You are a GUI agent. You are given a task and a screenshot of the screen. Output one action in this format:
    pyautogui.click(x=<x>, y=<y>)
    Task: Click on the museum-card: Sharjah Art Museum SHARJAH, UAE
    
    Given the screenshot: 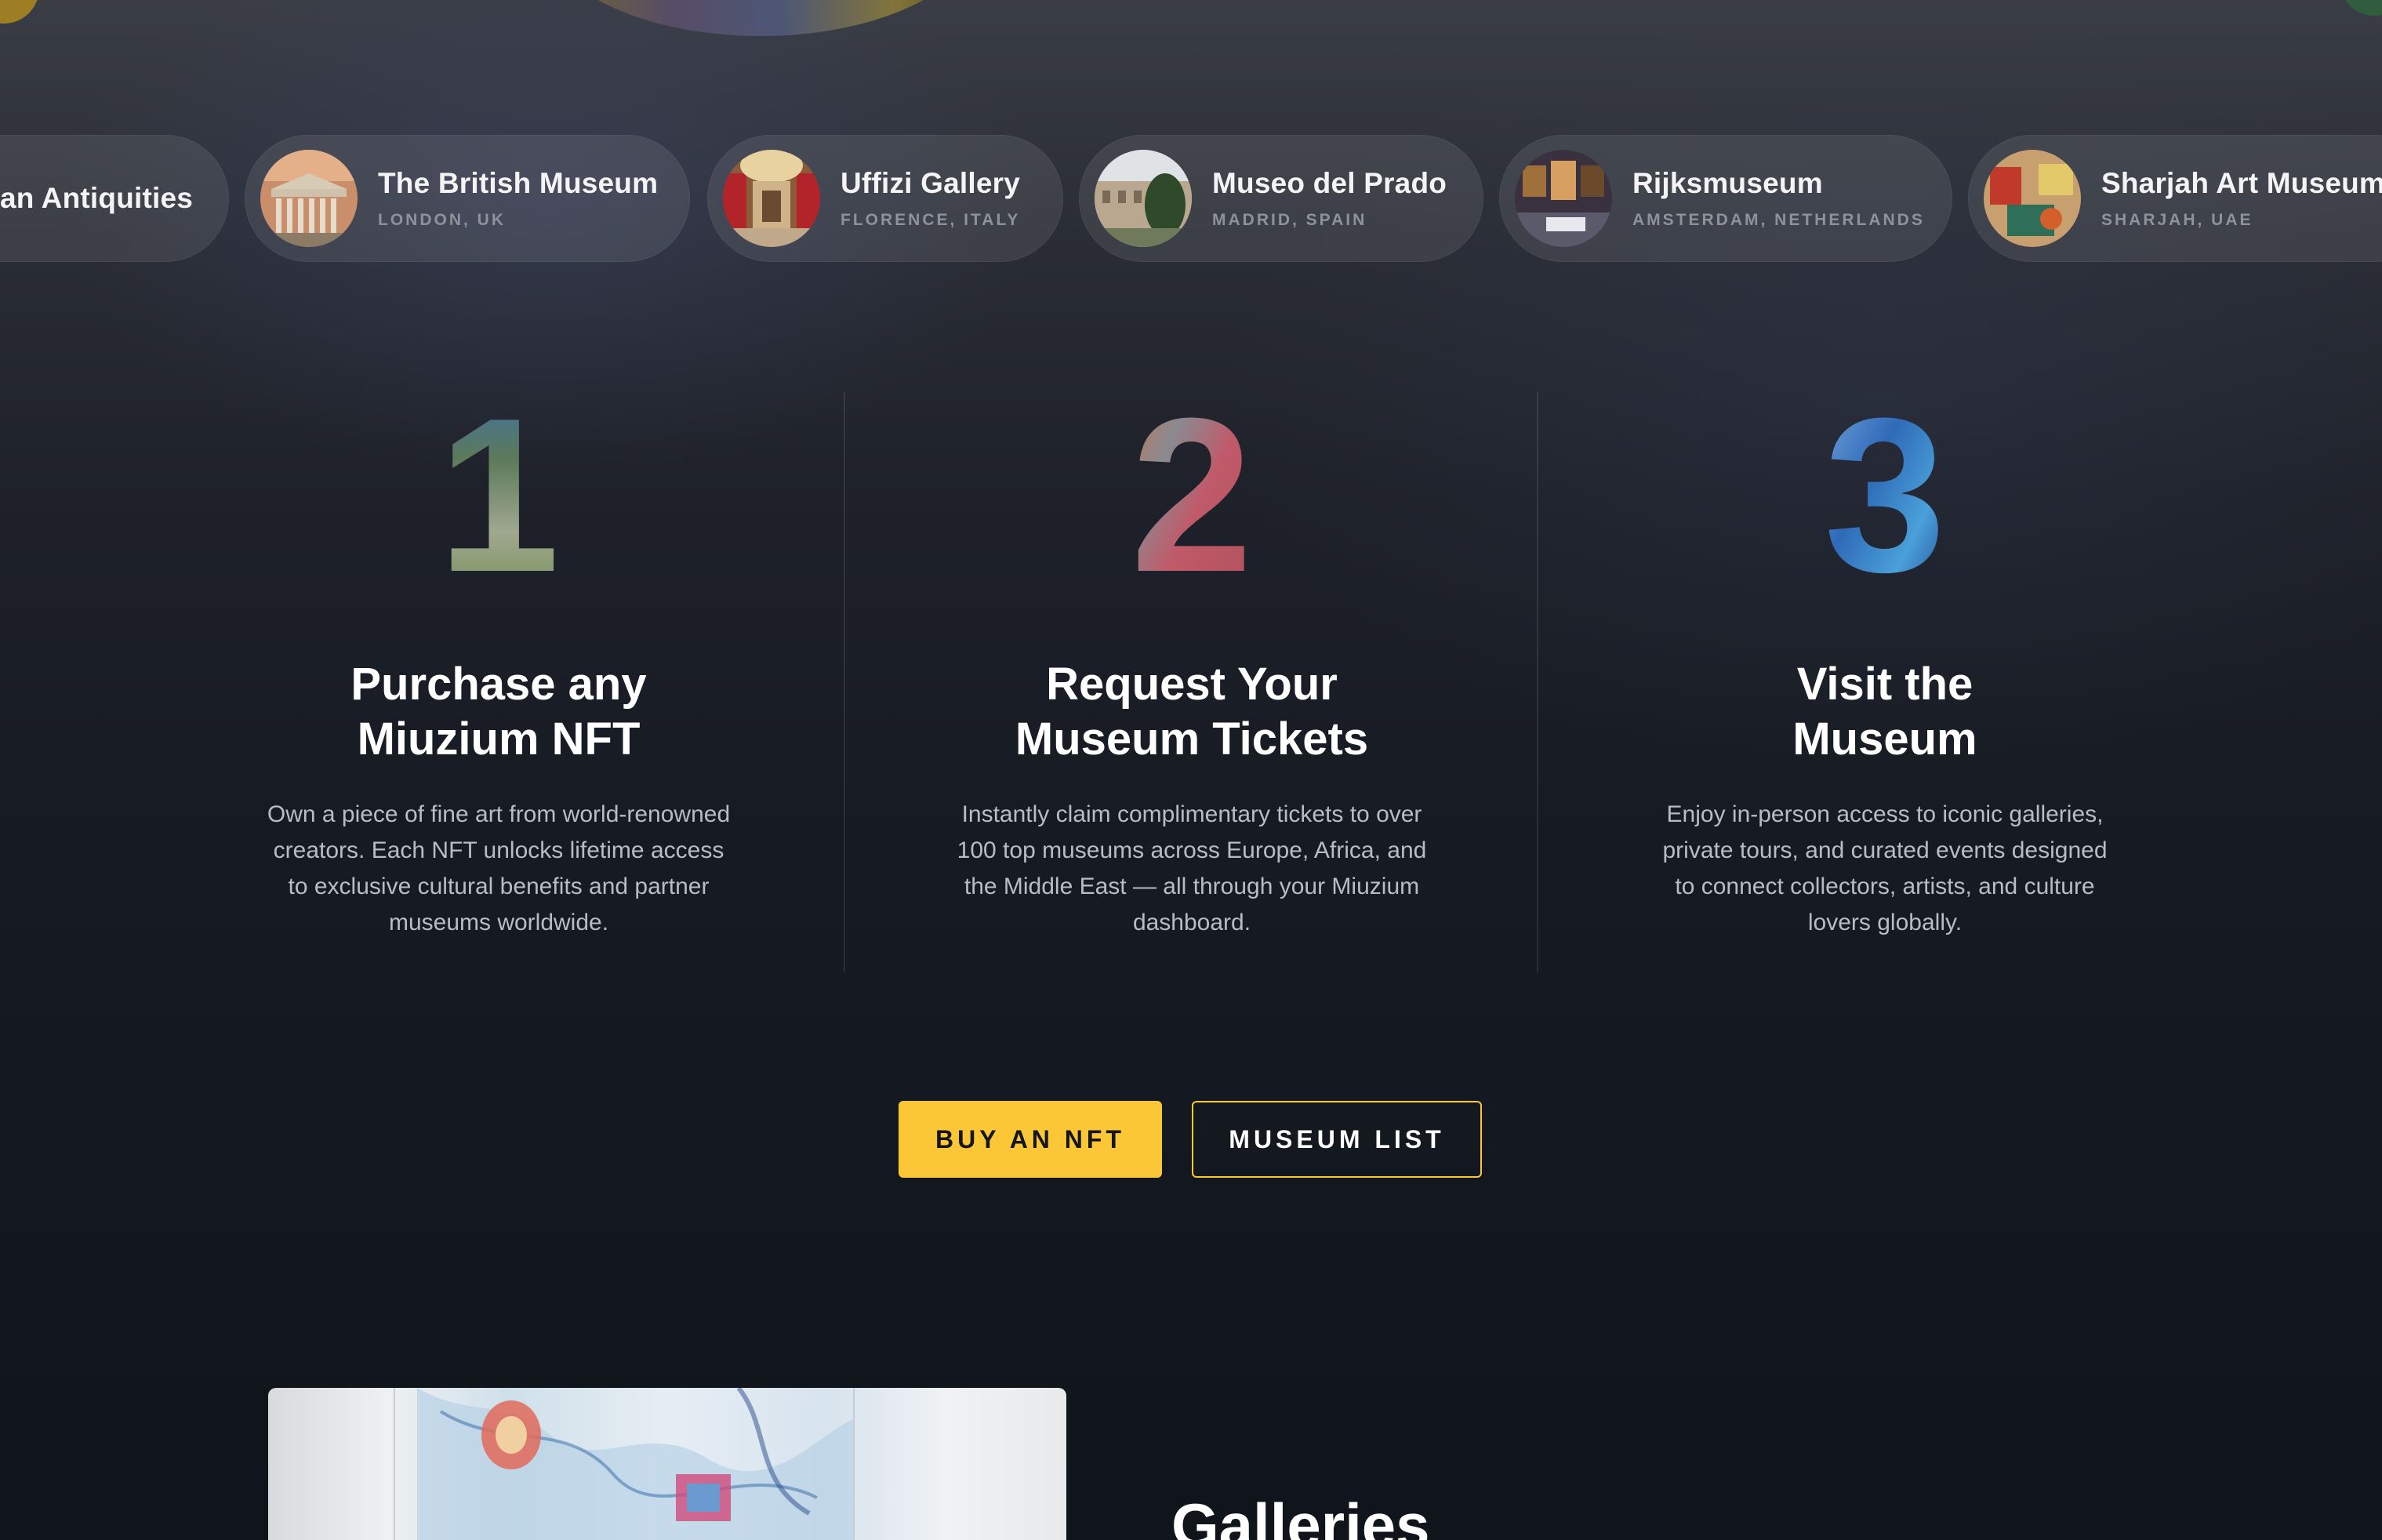 What is the action you would take?
    pyautogui.click(x=2175, y=199)
    